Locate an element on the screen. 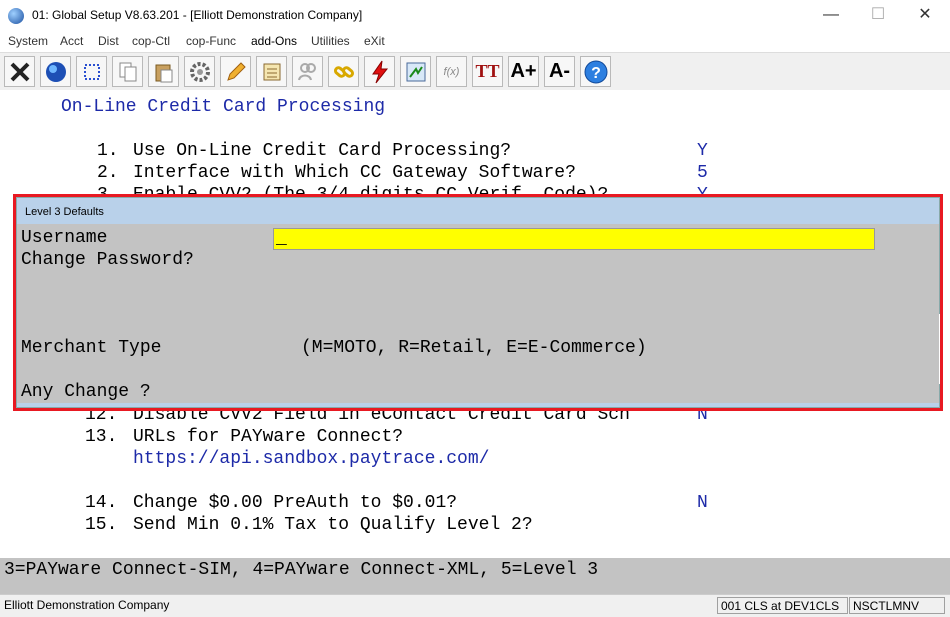 The image size is (950, 617). menu-dist: Dist is located at coordinates (108, 41).